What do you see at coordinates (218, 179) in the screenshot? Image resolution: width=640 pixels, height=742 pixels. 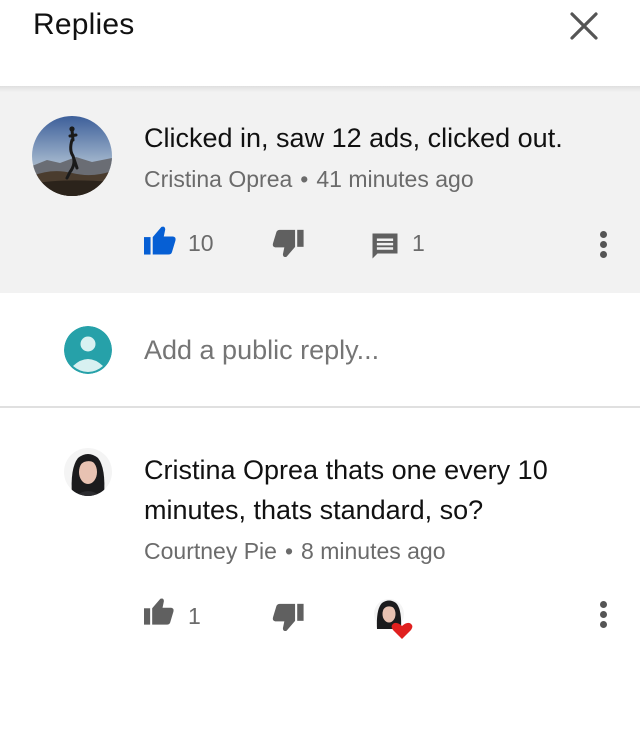 I see `comment-author: Cristina Oprea` at bounding box center [218, 179].